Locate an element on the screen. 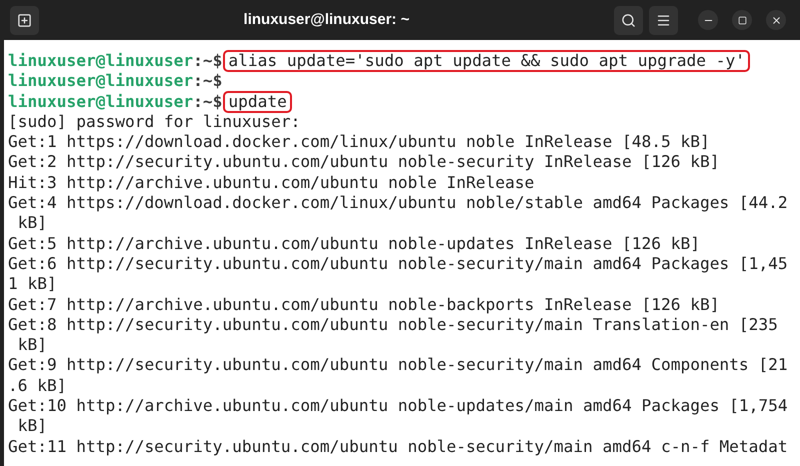  output-line: Get:8 http://security.ubuntu.com/ubuntu noble-security/main Translation-en [235 is located at coordinates (393, 325).